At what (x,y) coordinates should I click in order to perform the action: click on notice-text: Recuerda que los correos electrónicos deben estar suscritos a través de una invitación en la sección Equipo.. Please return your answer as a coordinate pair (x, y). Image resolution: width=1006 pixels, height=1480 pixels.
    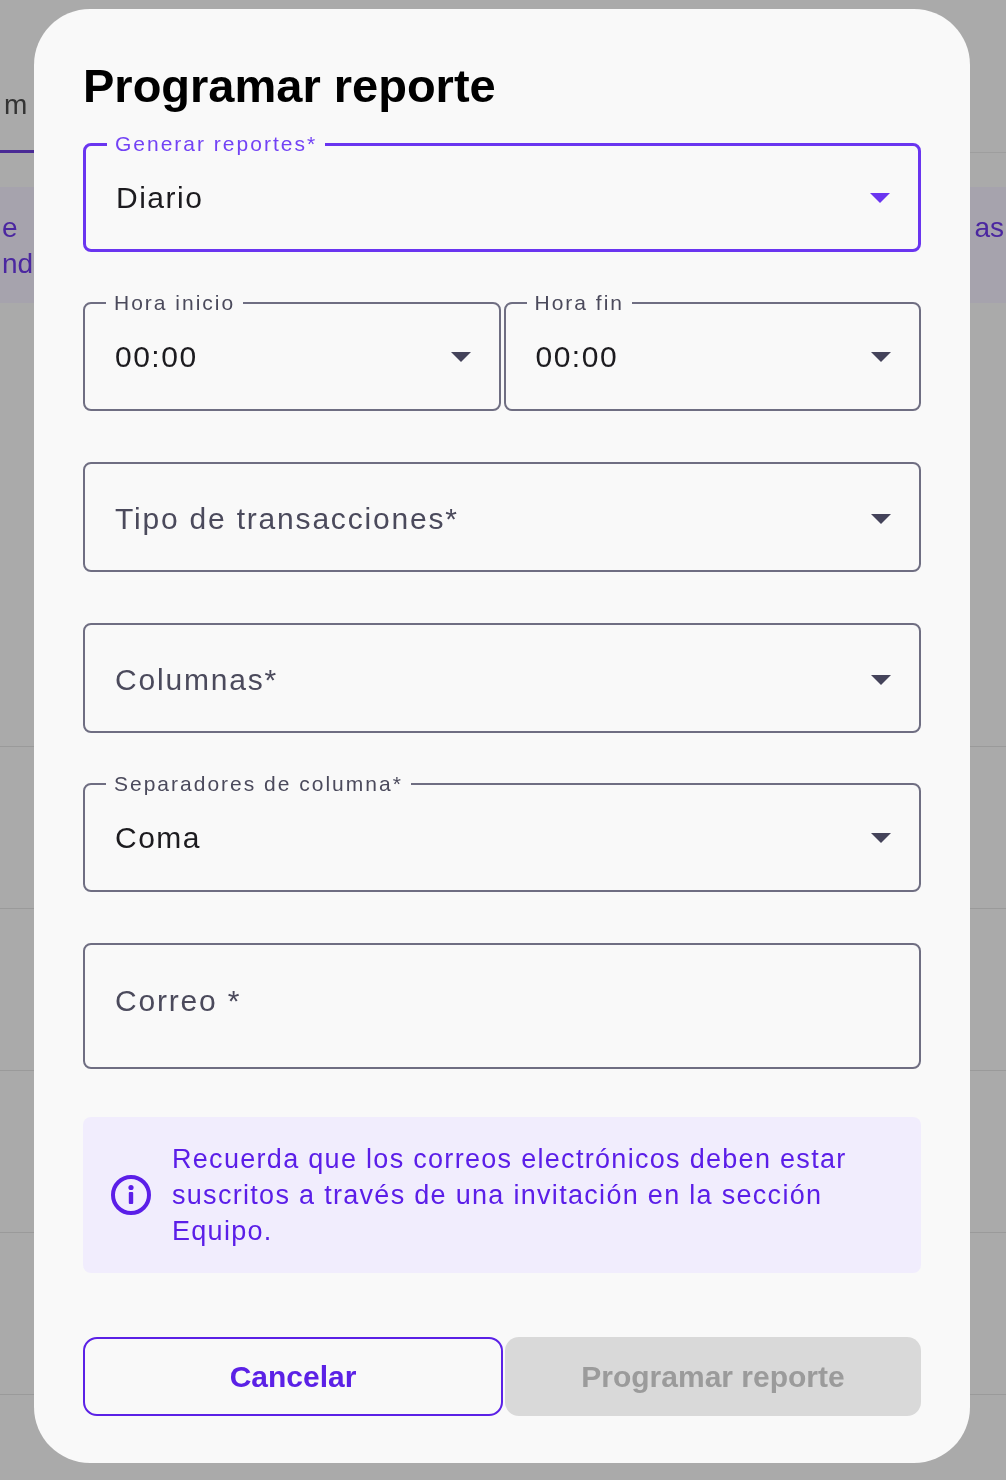
    Looking at the image, I should click on (510, 1195).